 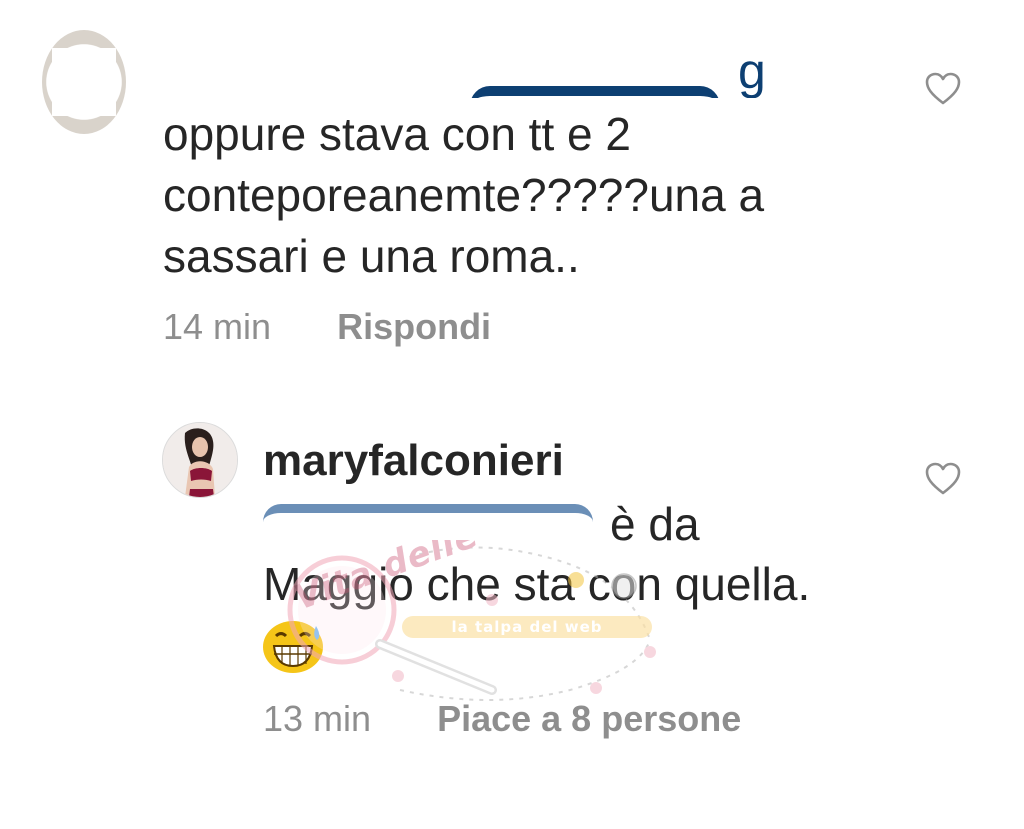 What do you see at coordinates (327, 327) in the screenshot?
I see `comment-meta: 14 min Rispondi` at bounding box center [327, 327].